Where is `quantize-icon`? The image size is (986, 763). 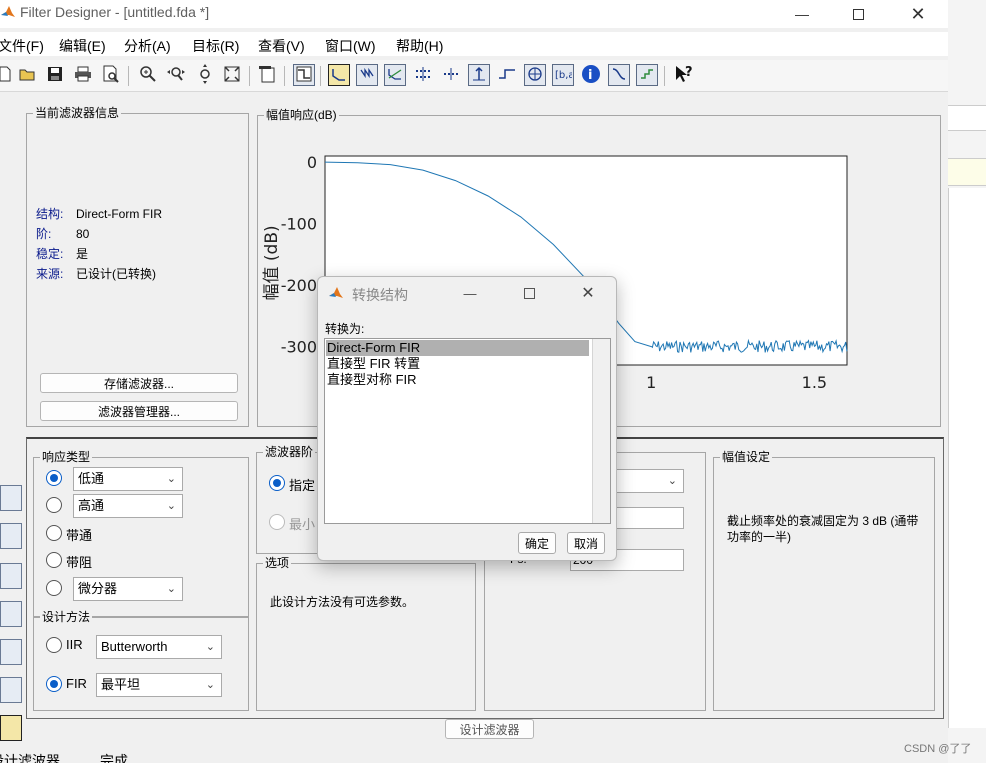
quantize-icon is located at coordinates (11, 576).